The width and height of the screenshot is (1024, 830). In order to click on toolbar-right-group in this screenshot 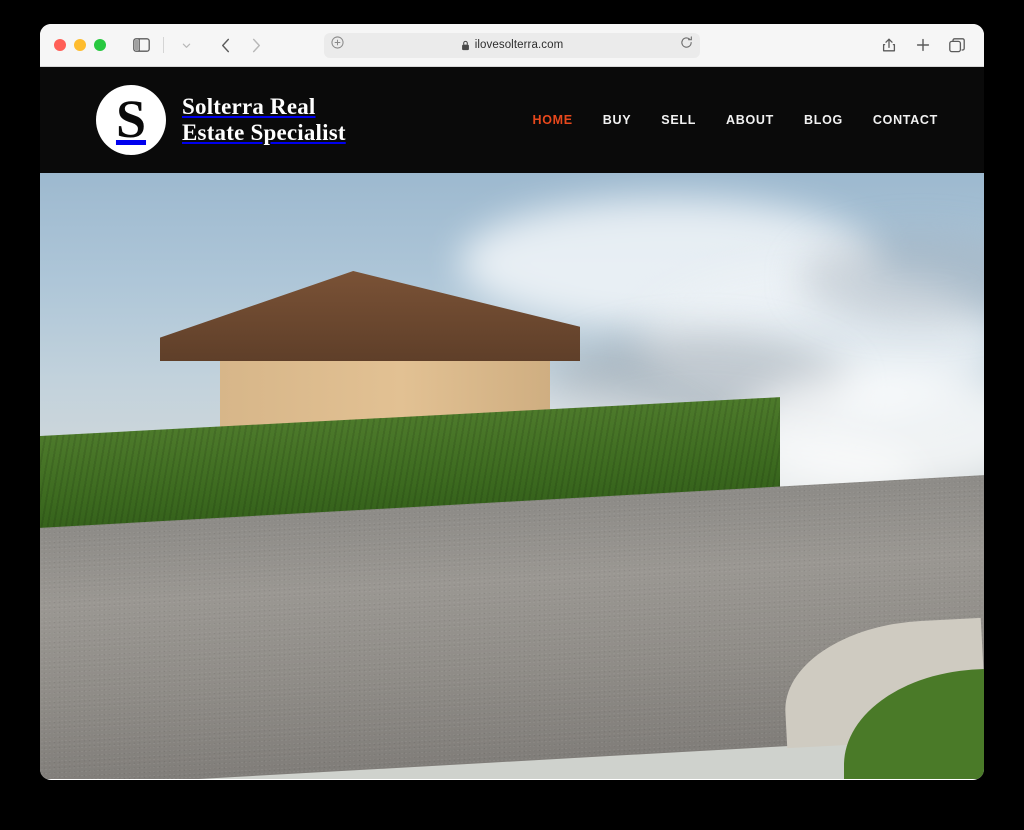, I will do `click(923, 45)`.